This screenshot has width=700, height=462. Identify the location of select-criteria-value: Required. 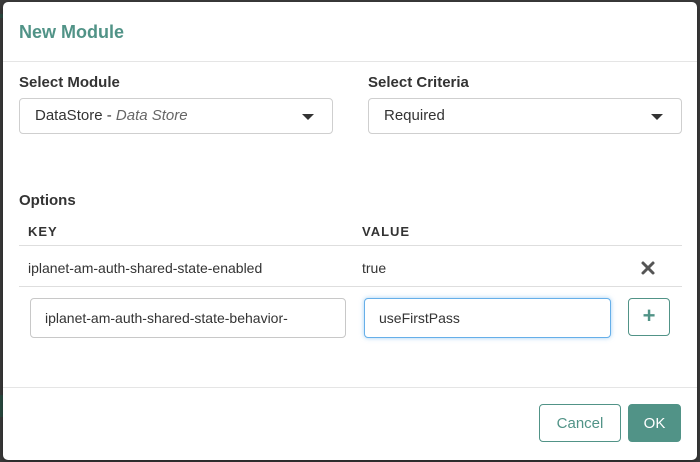
(414, 115).